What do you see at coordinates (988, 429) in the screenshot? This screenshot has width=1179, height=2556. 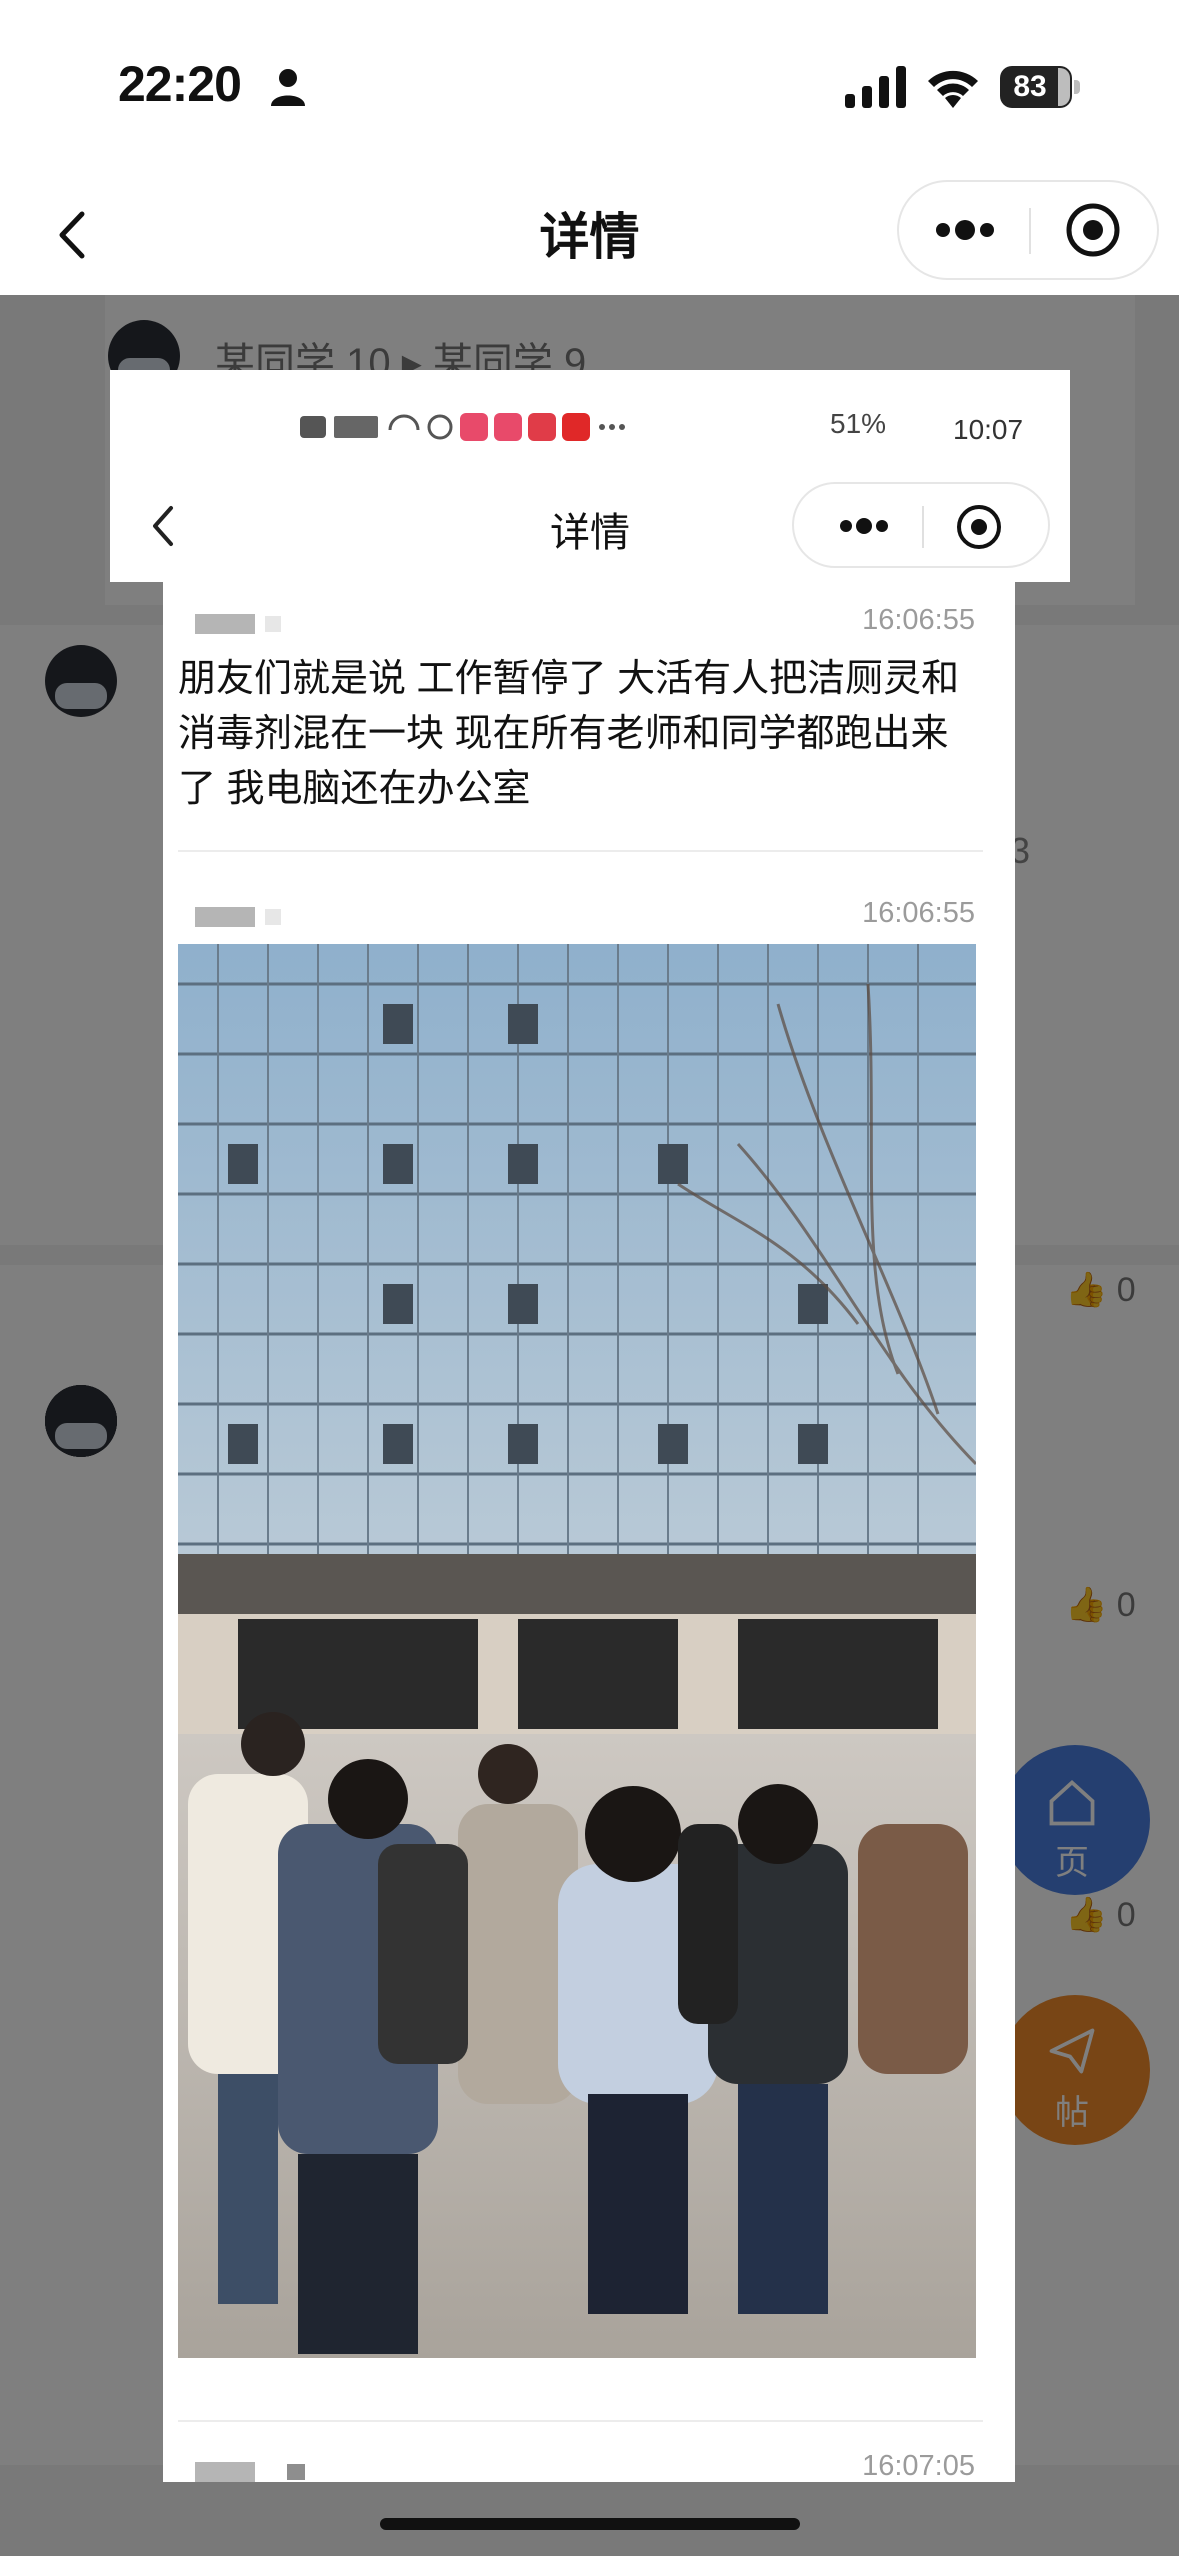 I see `inner-status-time: 10:07` at bounding box center [988, 429].